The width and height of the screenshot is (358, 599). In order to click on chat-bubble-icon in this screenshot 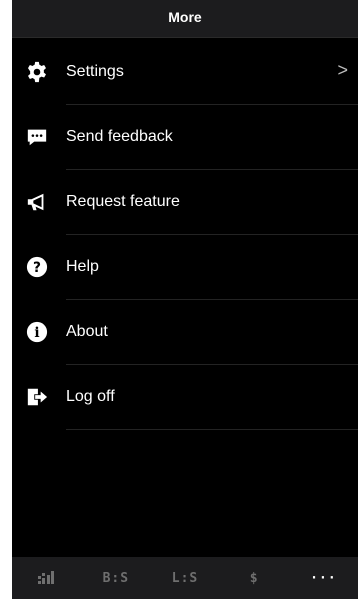, I will do `click(37, 137)`.